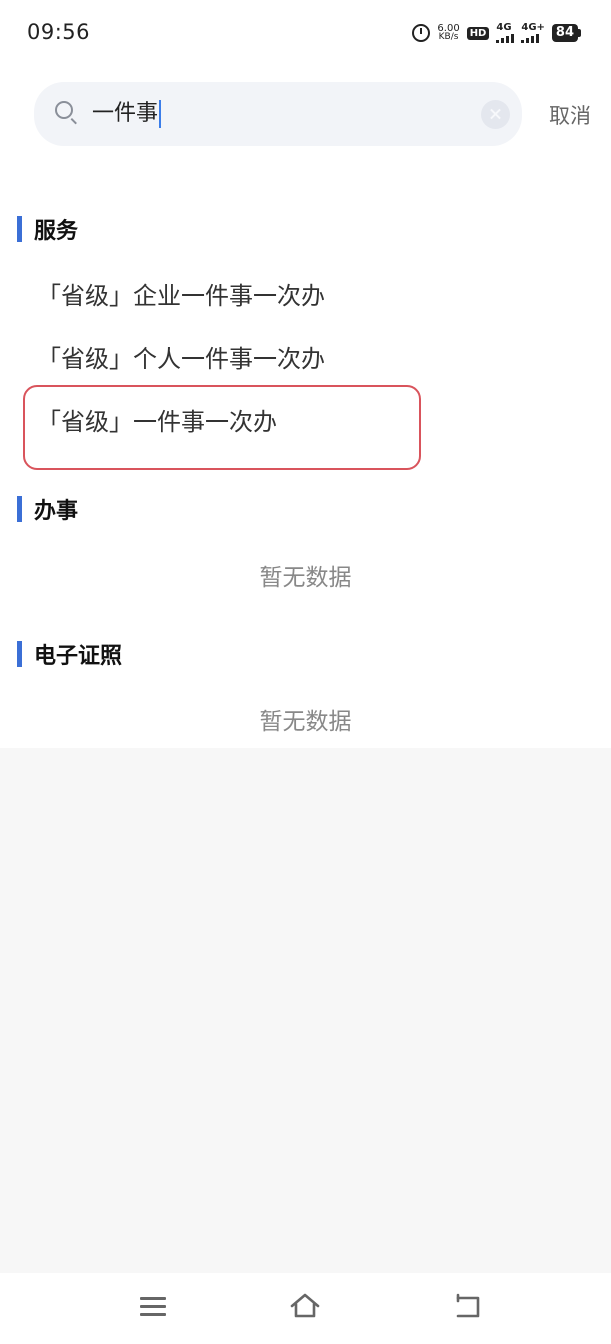 This screenshot has height=1344, width=611. What do you see at coordinates (467, 1307) in the screenshot?
I see `back-icon` at bounding box center [467, 1307].